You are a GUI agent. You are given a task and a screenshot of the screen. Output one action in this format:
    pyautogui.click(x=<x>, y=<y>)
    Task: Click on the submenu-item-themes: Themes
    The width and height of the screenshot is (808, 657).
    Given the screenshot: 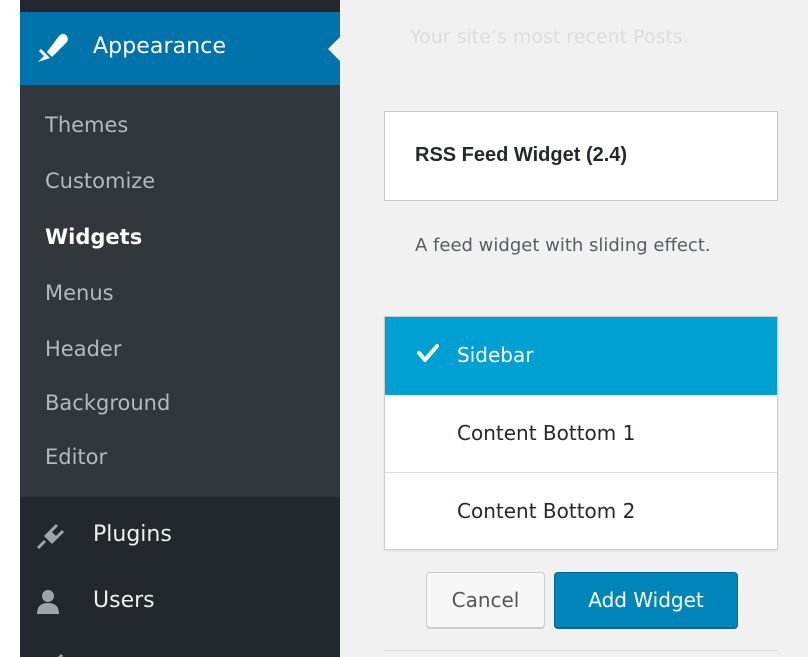 What is the action you would take?
    pyautogui.click(x=86, y=125)
    